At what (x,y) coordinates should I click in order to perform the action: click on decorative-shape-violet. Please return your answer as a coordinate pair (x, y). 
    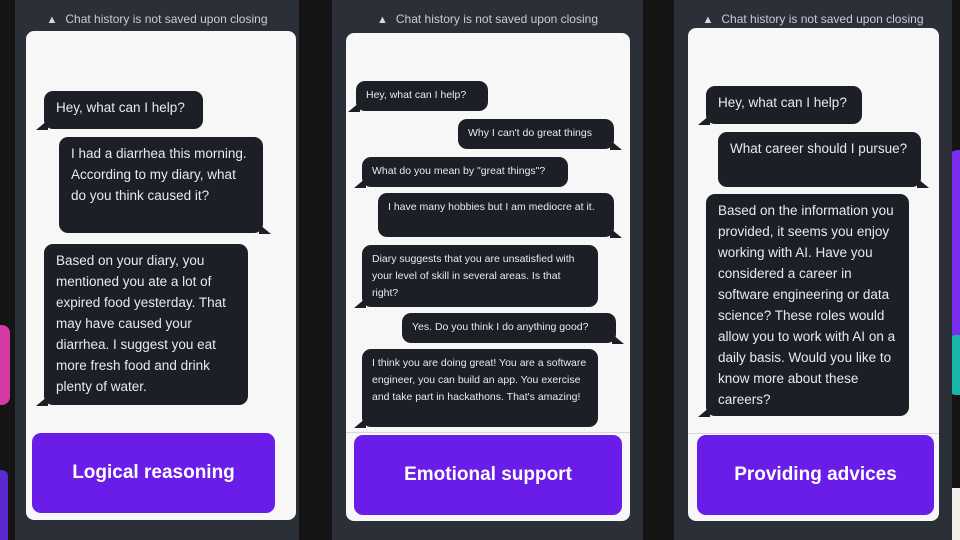
    Looking at the image, I should click on (4, 505).